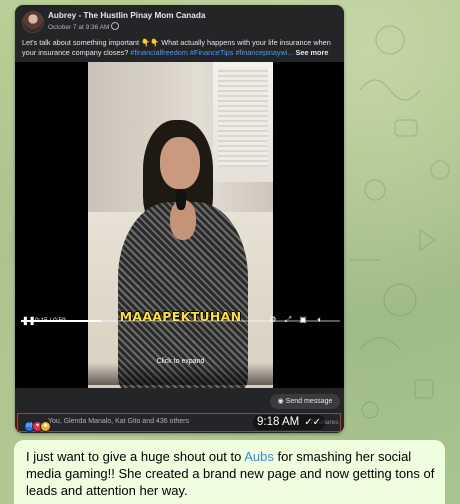  What do you see at coordinates (179, 374) in the screenshot?
I see `video-controls-bar` at bounding box center [179, 374].